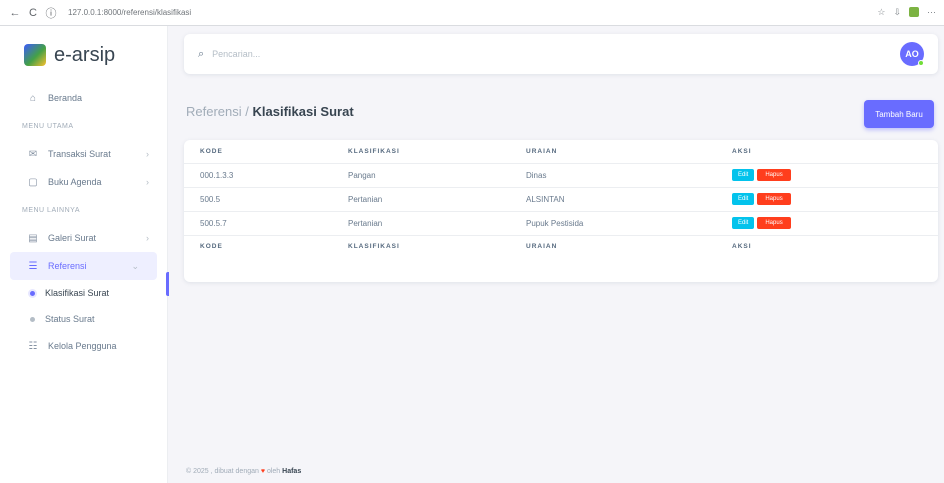  I want to click on sidebar-item-label: Referensi, so click(67, 266).